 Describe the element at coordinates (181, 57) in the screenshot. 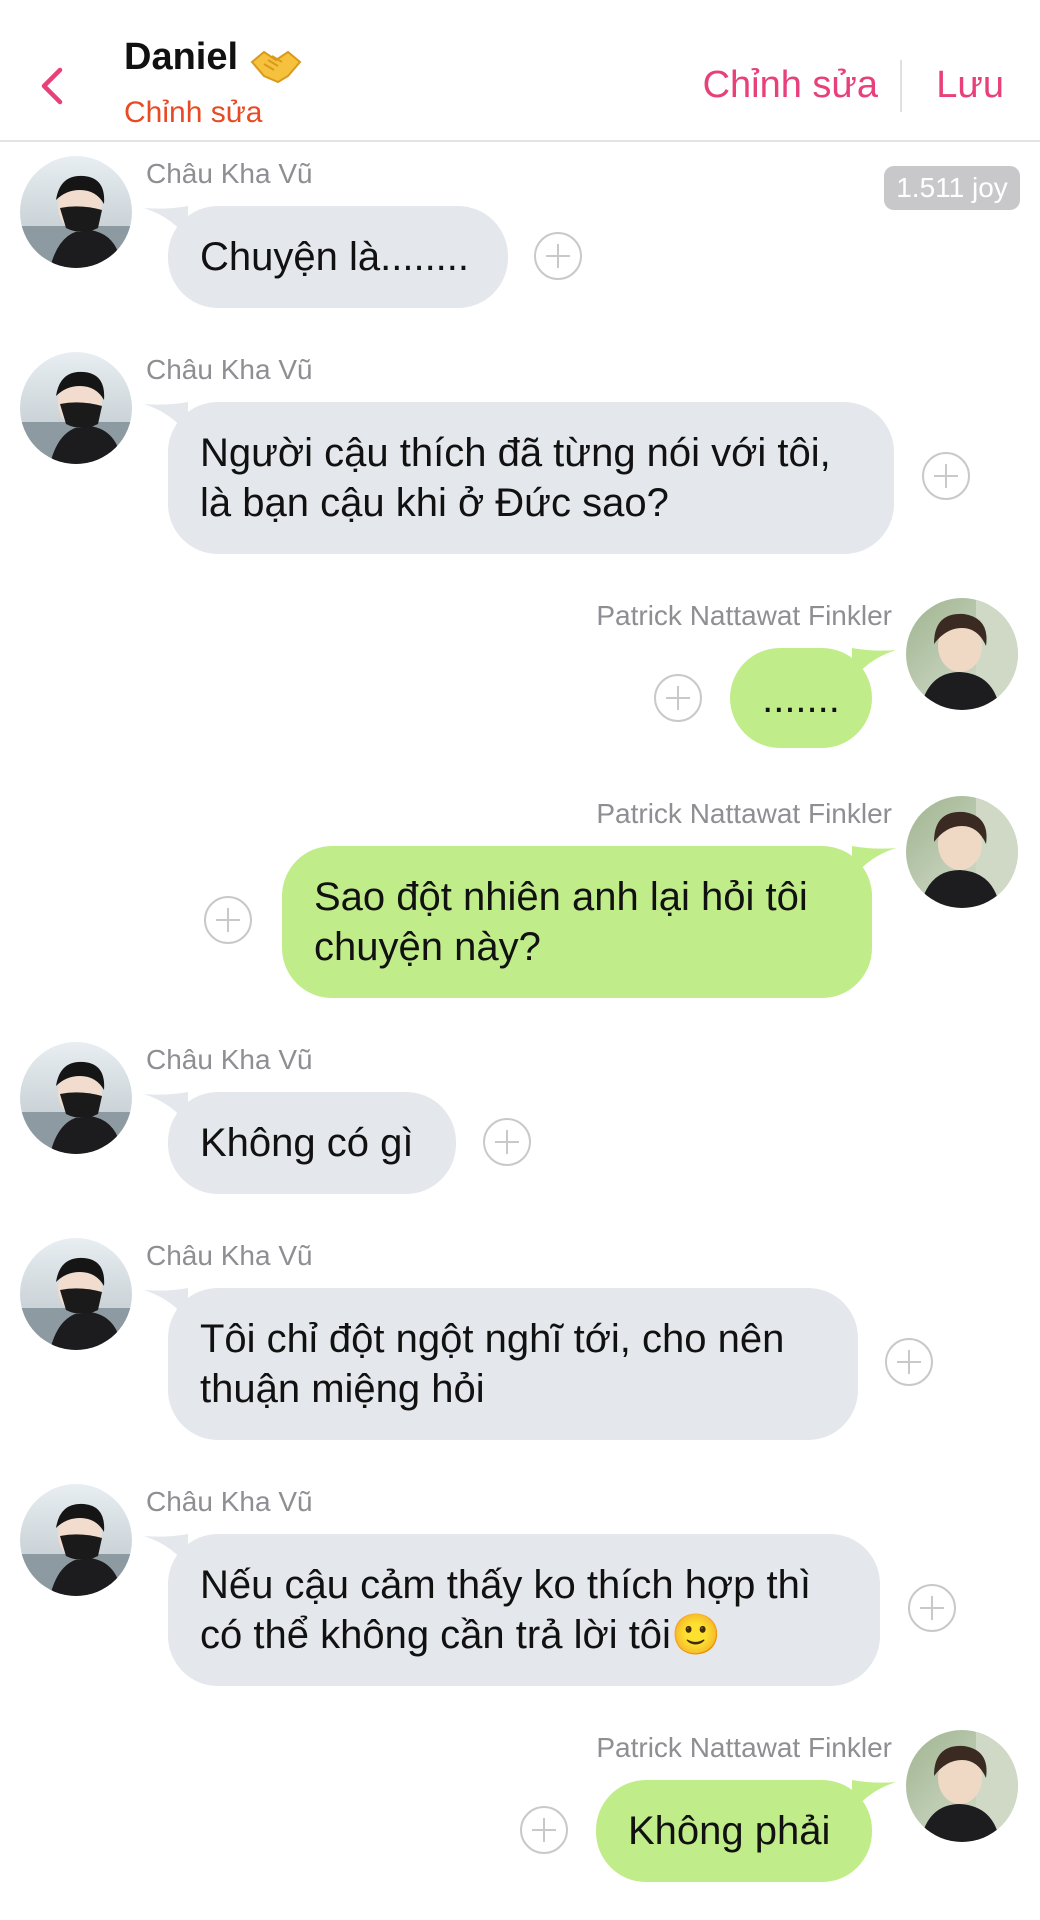

I see `contact-name: Daniel` at that location.